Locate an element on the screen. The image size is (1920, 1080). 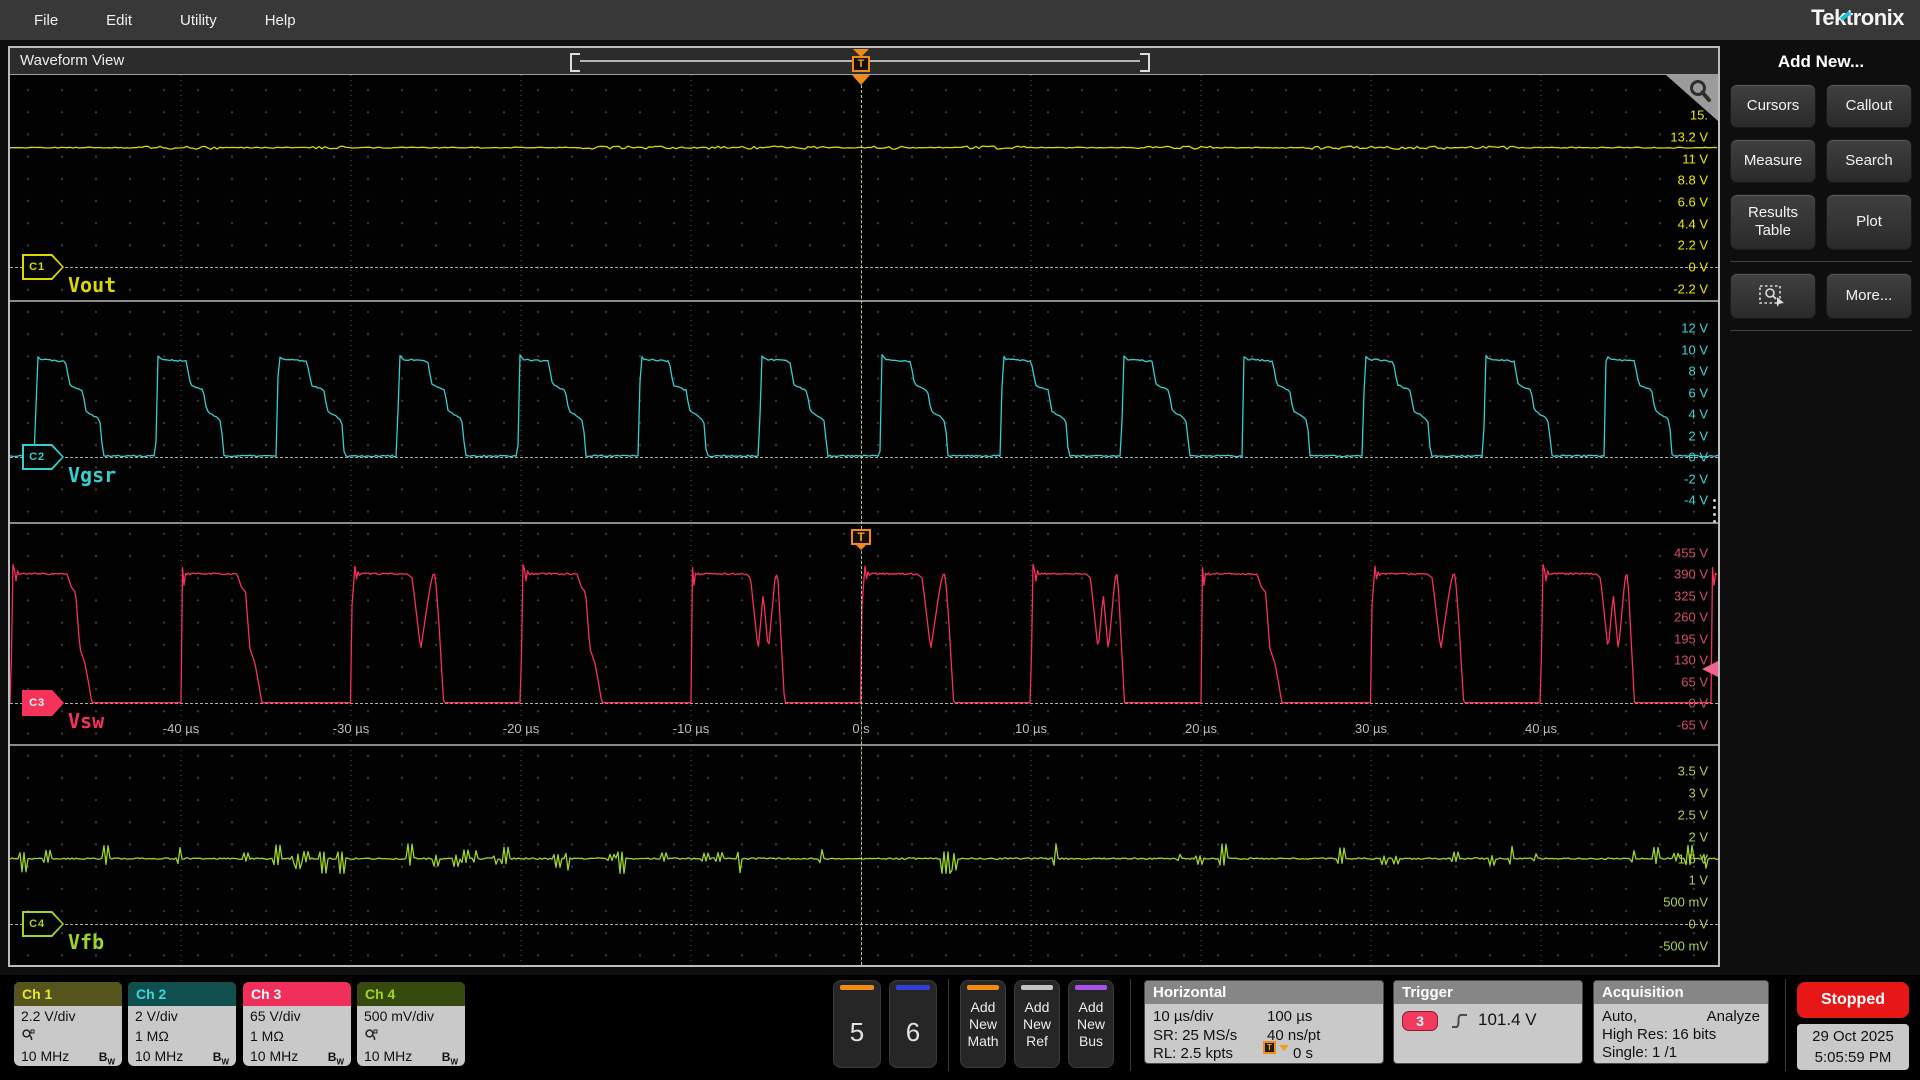
channel-badge-c2: C2 is located at coordinates (43, 457).